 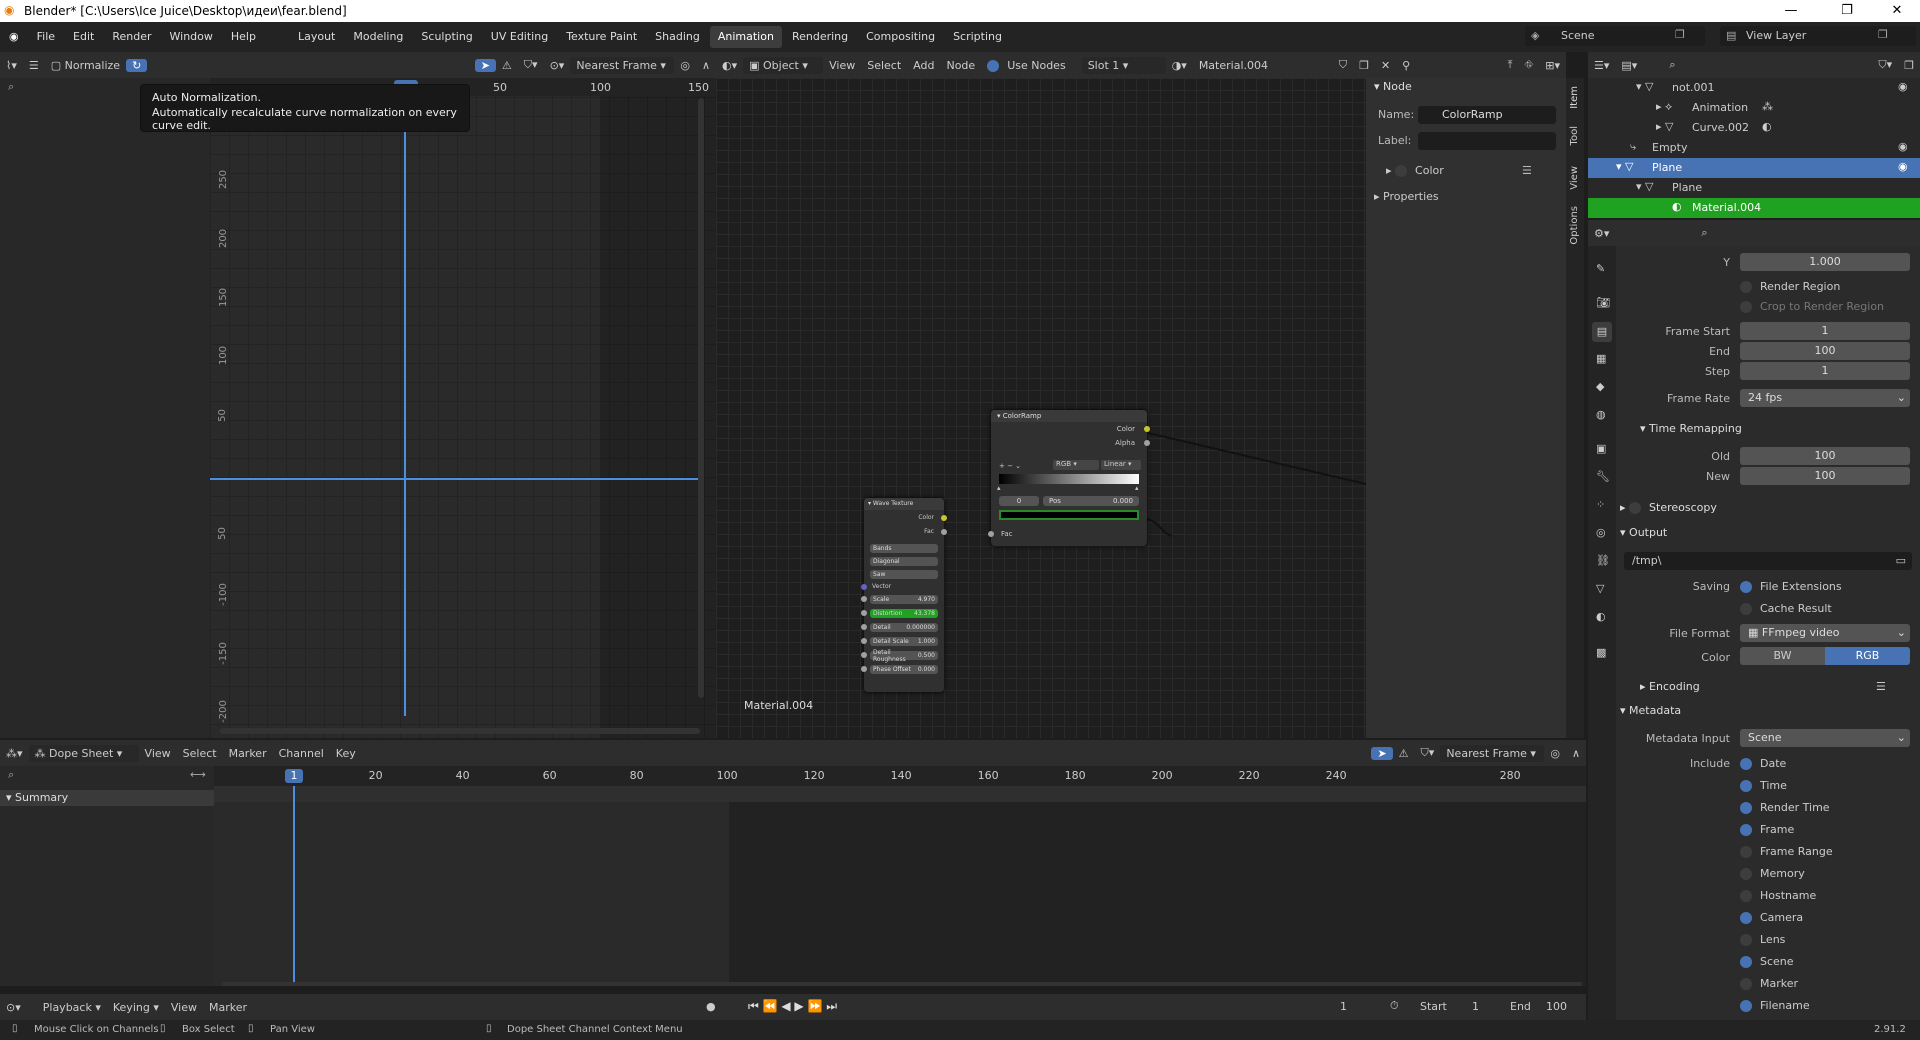 What do you see at coordinates (294, 776) in the screenshot?
I see `current-frame-indicator: 1` at bounding box center [294, 776].